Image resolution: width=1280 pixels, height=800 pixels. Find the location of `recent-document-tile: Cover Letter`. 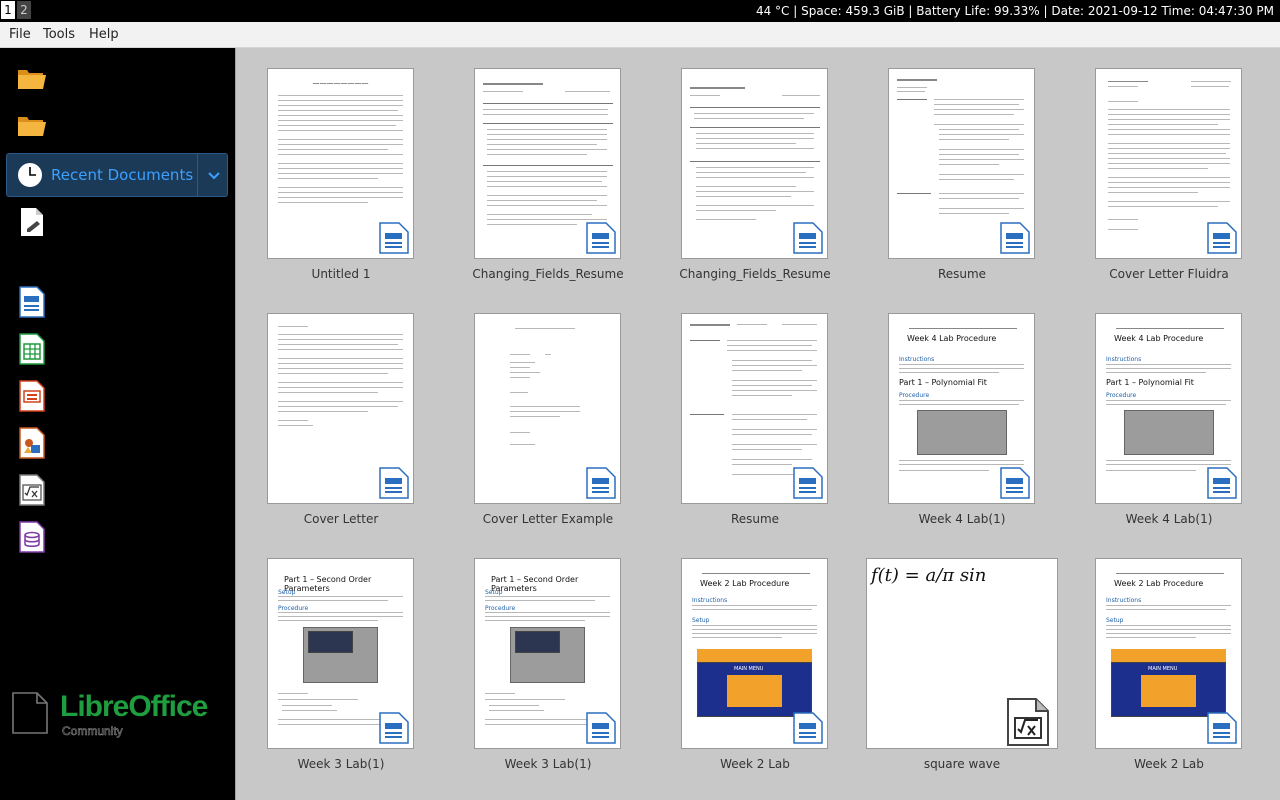

recent-document-tile: Cover Letter is located at coordinates (341, 409).